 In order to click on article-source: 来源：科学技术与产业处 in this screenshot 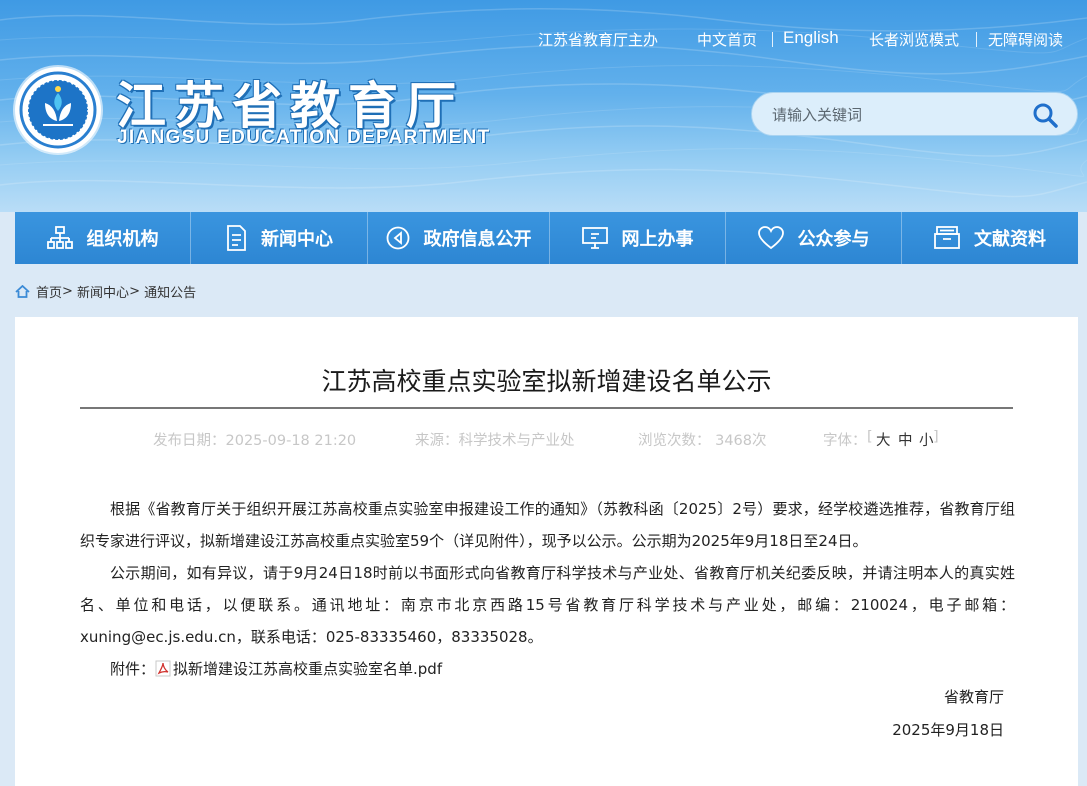, I will do `click(495, 441)`.